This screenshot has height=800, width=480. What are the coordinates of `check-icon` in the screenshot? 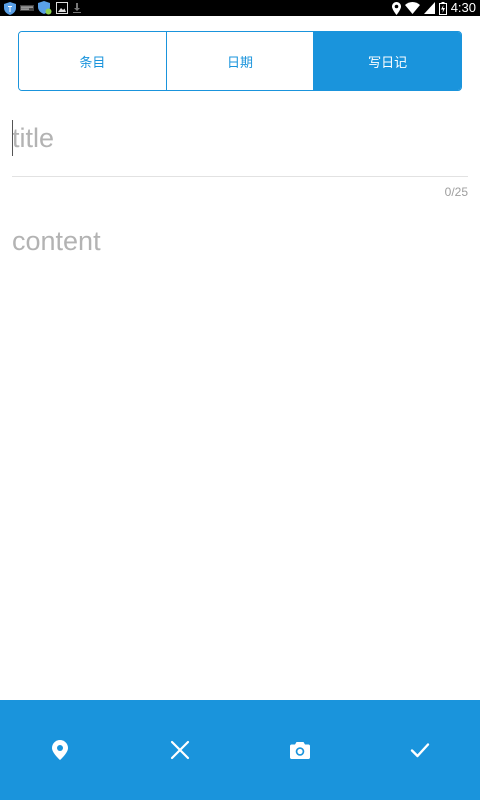 It's located at (420, 750).